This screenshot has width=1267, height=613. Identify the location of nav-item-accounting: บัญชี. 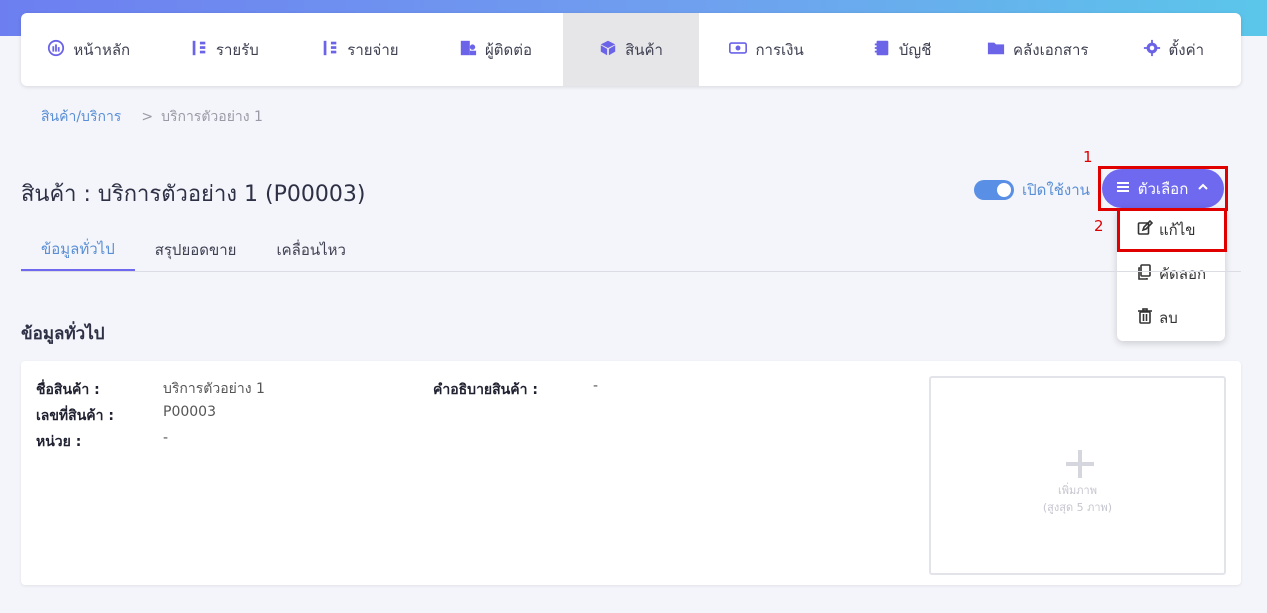
(902, 49).